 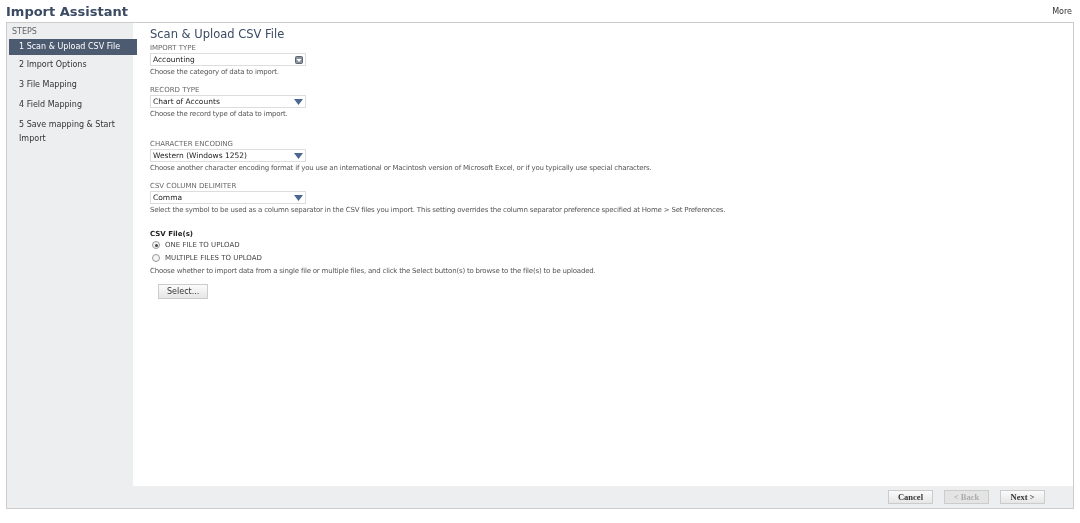 What do you see at coordinates (218, 34) in the screenshot?
I see `section-title: Scan & Upload CSV File` at bounding box center [218, 34].